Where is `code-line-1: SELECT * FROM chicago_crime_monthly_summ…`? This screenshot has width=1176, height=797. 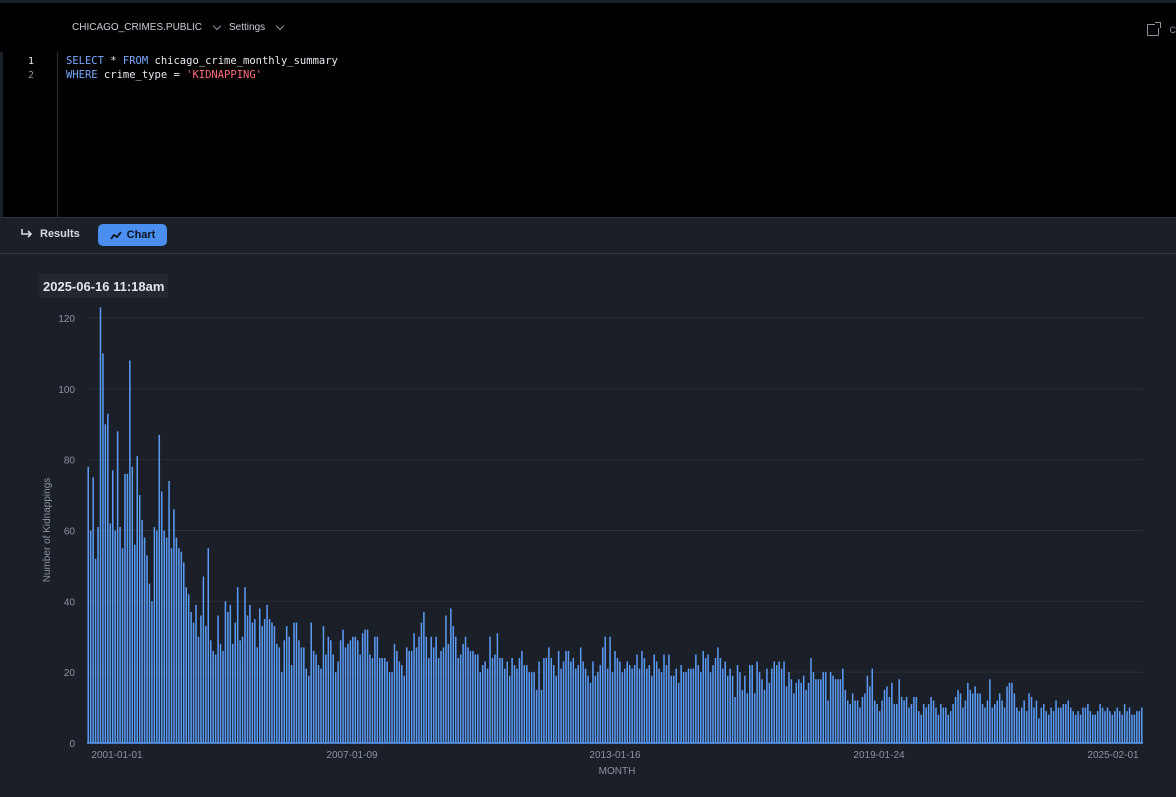
code-line-1: SELECT * FROM chicago_crime_monthly_summ… is located at coordinates (202, 61).